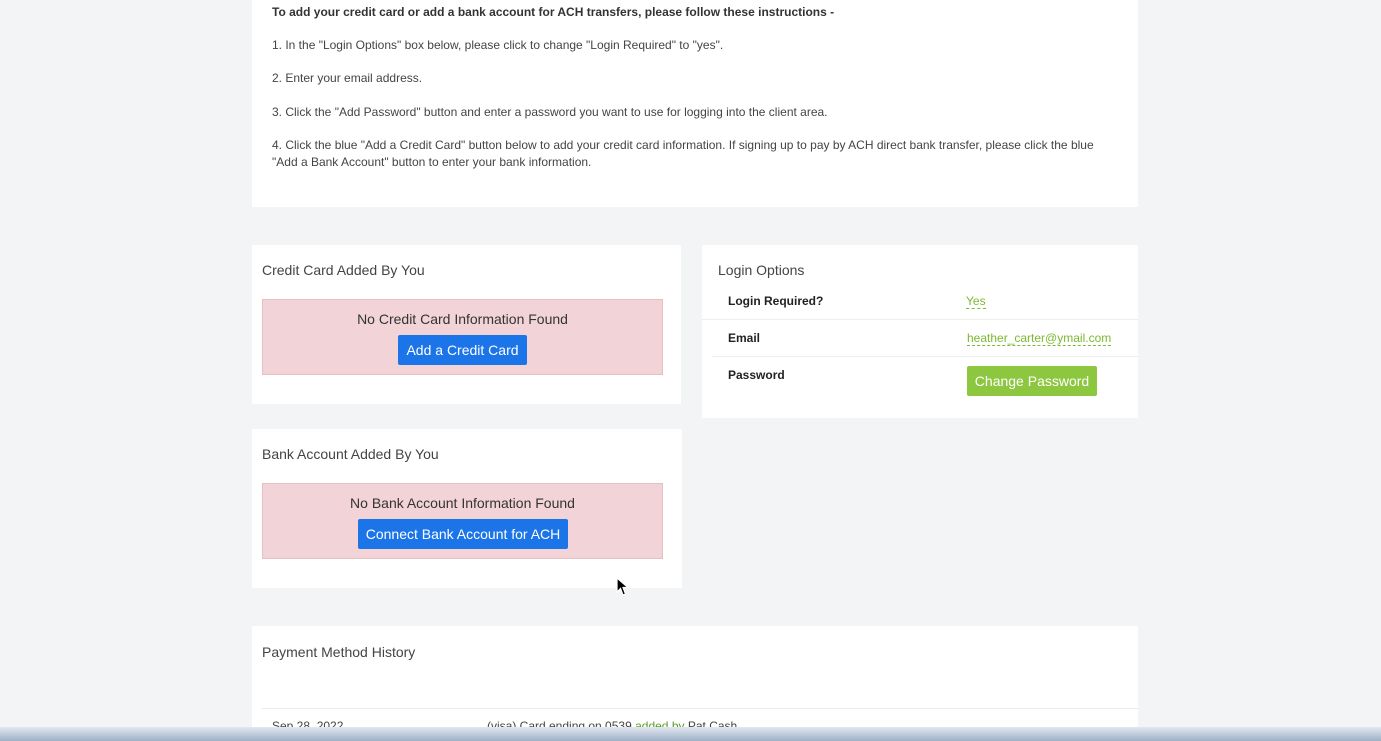 This screenshot has width=1381, height=741. I want to click on password-row: Password Change Password, so click(925, 381).